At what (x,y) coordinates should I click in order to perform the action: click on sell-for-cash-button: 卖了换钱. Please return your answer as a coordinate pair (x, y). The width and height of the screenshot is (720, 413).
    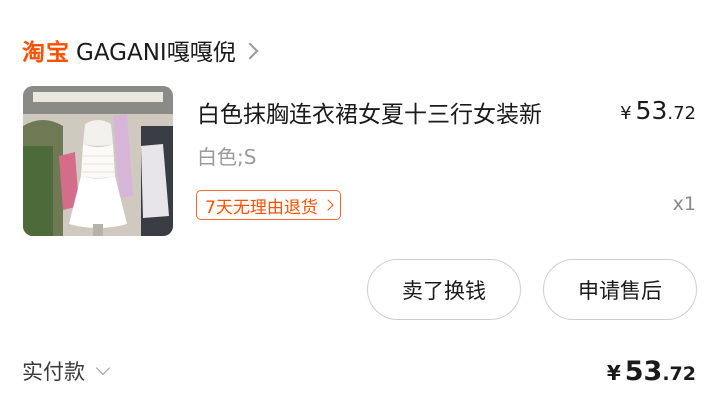
    Looking at the image, I should click on (444, 289).